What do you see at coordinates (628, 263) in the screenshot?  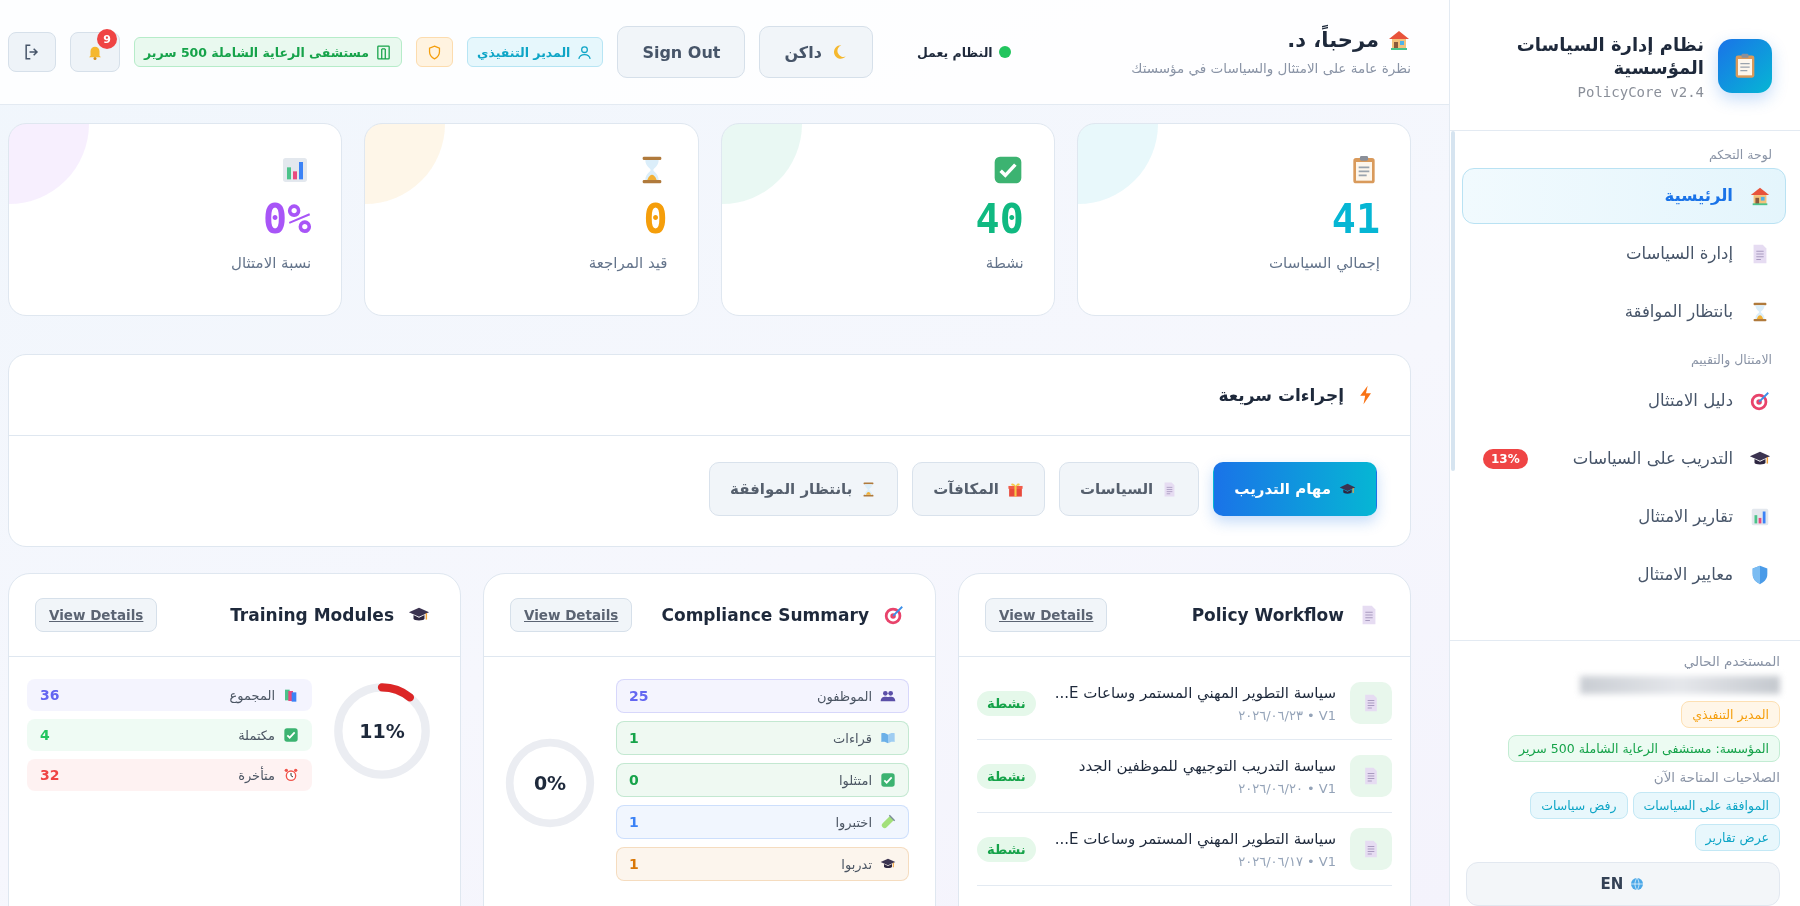 I see `stat-label: قيد المراجعة` at bounding box center [628, 263].